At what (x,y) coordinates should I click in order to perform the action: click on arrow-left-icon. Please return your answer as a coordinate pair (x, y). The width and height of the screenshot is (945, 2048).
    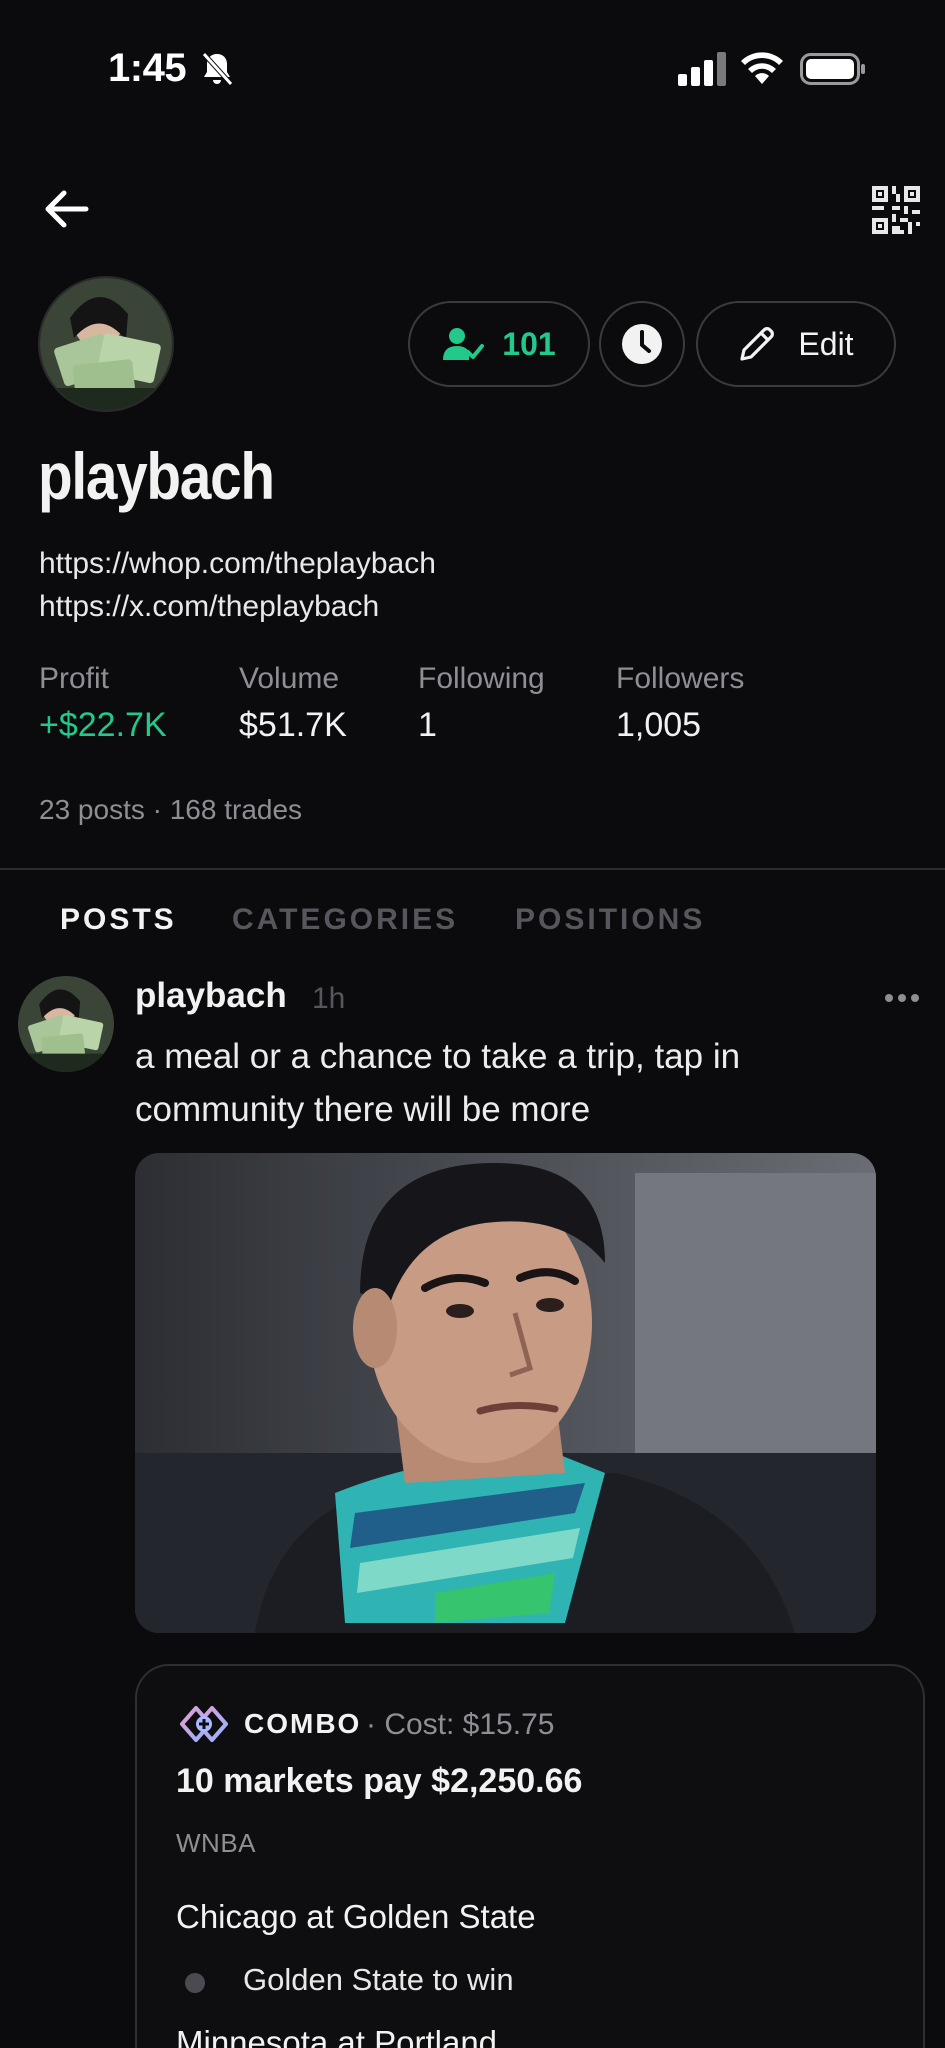
    Looking at the image, I should click on (68, 209).